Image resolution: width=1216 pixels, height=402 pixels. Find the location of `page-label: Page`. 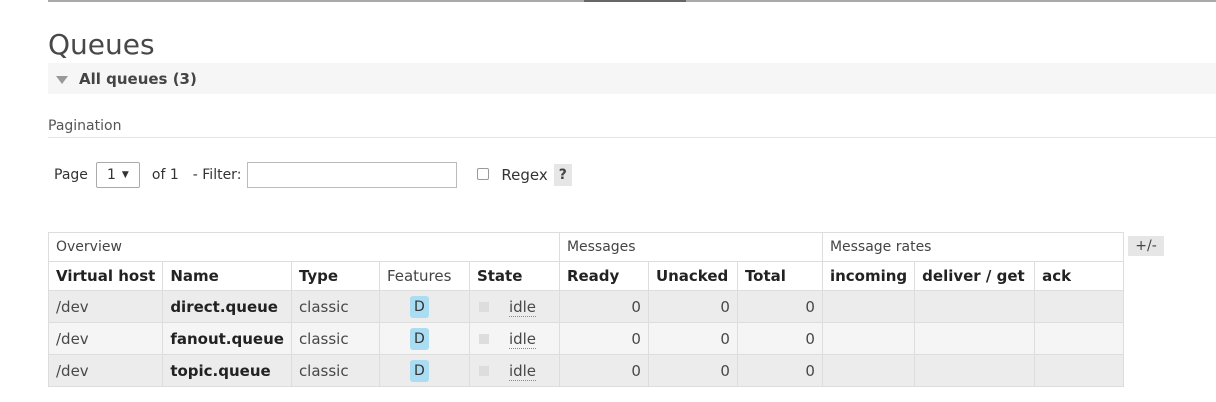

page-label: Page is located at coordinates (71, 175).